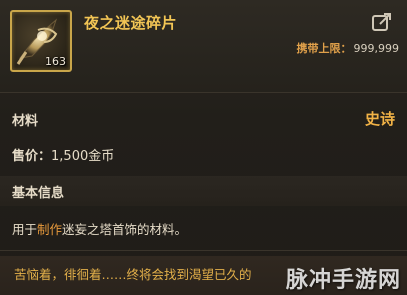 The height and width of the screenshot is (295, 407). What do you see at coordinates (38, 193) in the screenshot?
I see `basic-info-title: 基本信息` at bounding box center [38, 193].